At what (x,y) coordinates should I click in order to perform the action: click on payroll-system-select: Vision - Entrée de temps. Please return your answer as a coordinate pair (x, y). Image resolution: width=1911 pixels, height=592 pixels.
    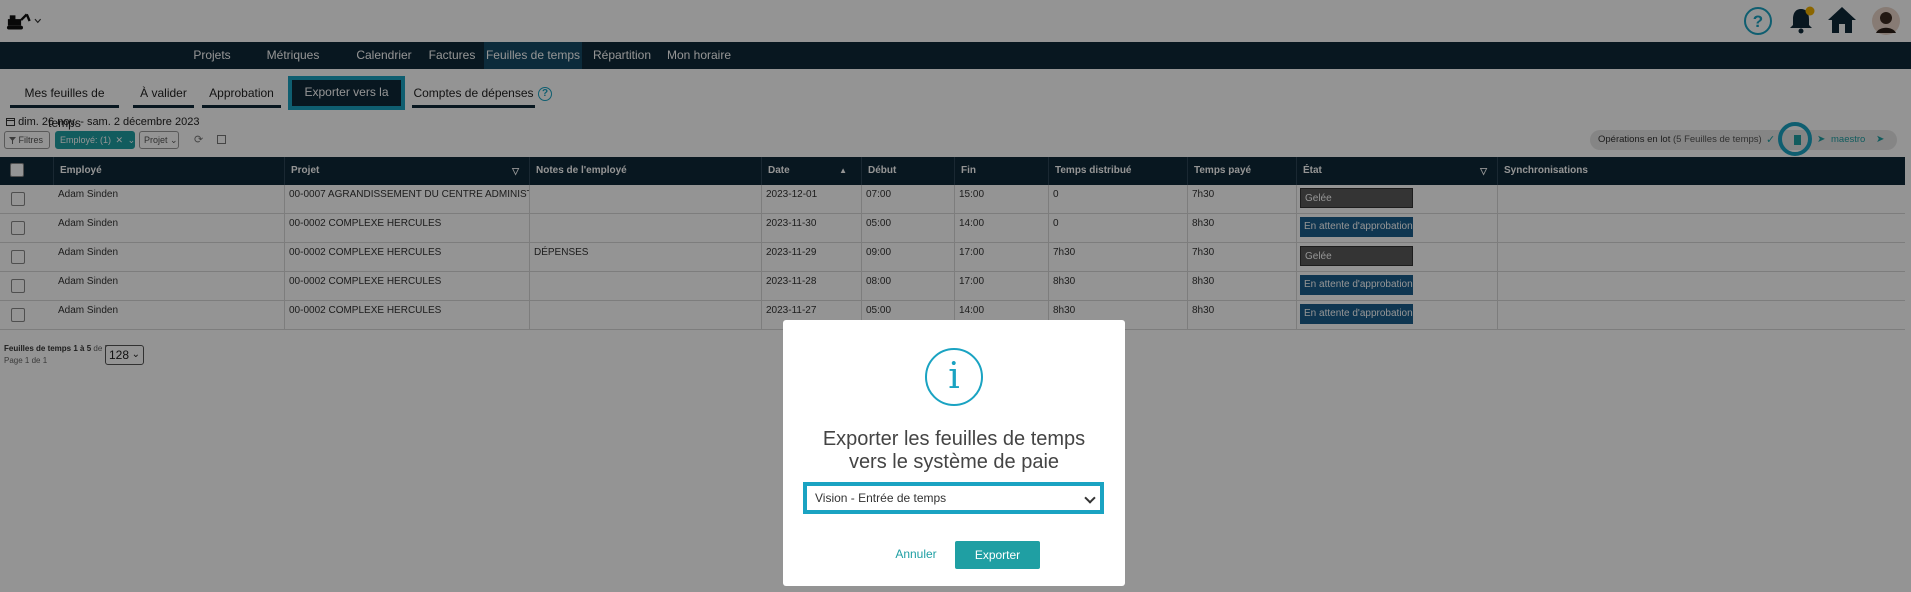
    Looking at the image, I should click on (953, 498).